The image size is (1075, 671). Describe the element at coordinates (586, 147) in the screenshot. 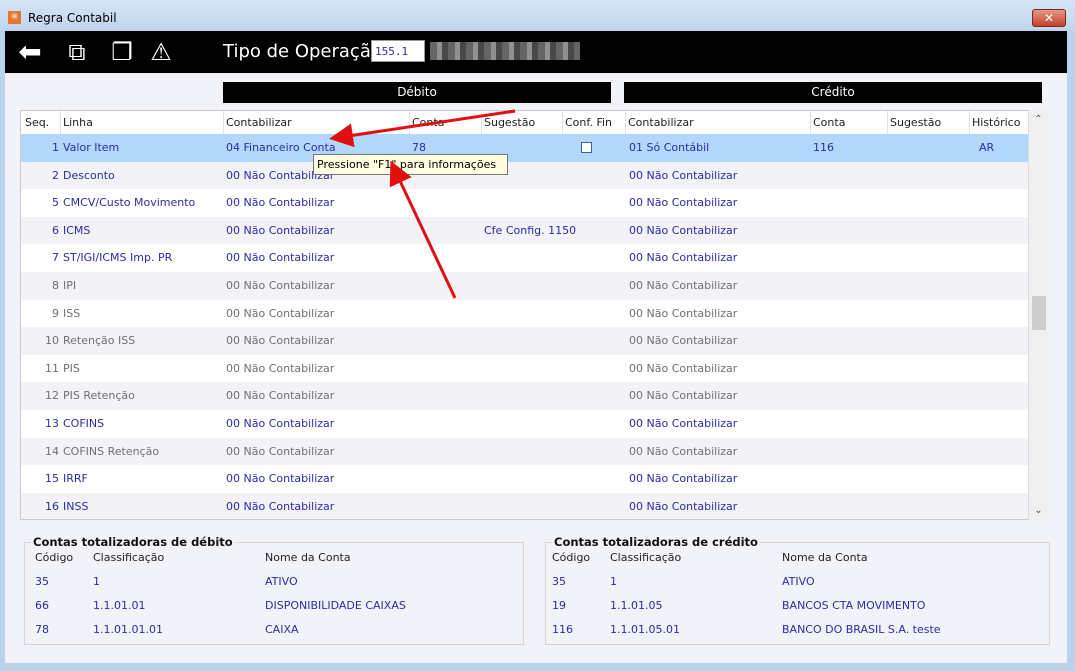

I see `conf-fin-checkbox` at that location.